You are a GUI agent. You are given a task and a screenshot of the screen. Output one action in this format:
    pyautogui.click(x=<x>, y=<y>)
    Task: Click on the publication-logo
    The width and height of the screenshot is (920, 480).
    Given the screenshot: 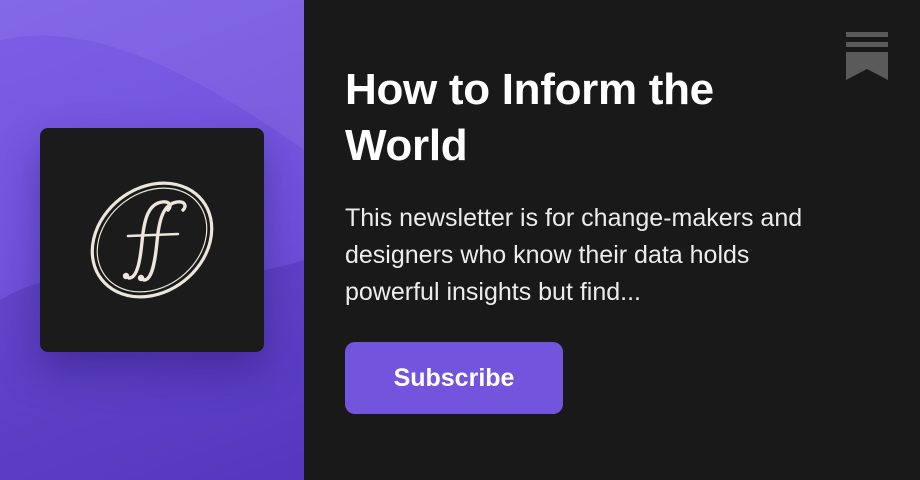 What is the action you would take?
    pyautogui.click(x=152, y=240)
    